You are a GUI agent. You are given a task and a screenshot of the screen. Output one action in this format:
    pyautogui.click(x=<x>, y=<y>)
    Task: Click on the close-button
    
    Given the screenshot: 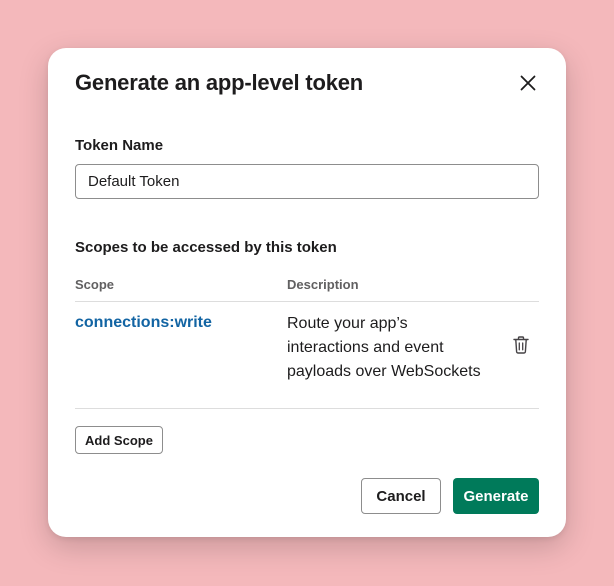 What is the action you would take?
    pyautogui.click(x=528, y=85)
    